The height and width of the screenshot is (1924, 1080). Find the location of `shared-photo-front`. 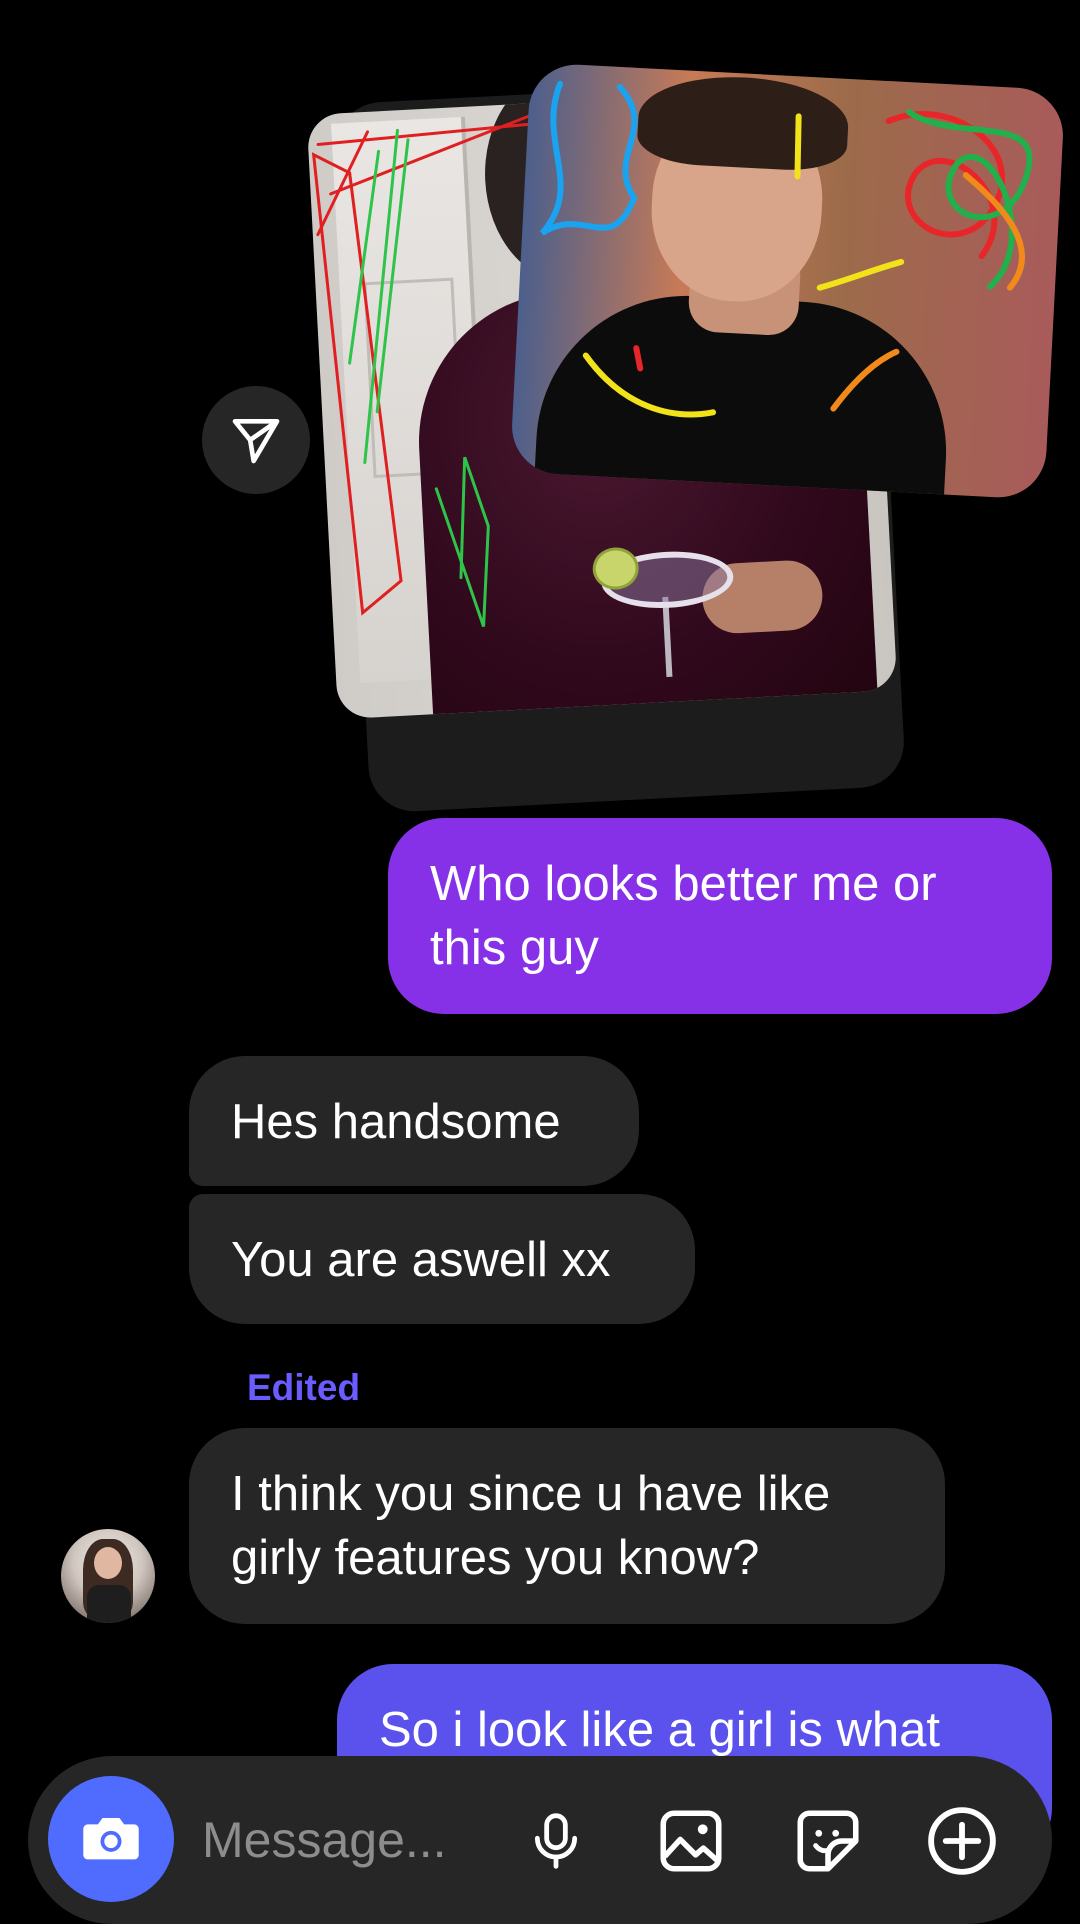

shared-photo-front is located at coordinates (787, 281).